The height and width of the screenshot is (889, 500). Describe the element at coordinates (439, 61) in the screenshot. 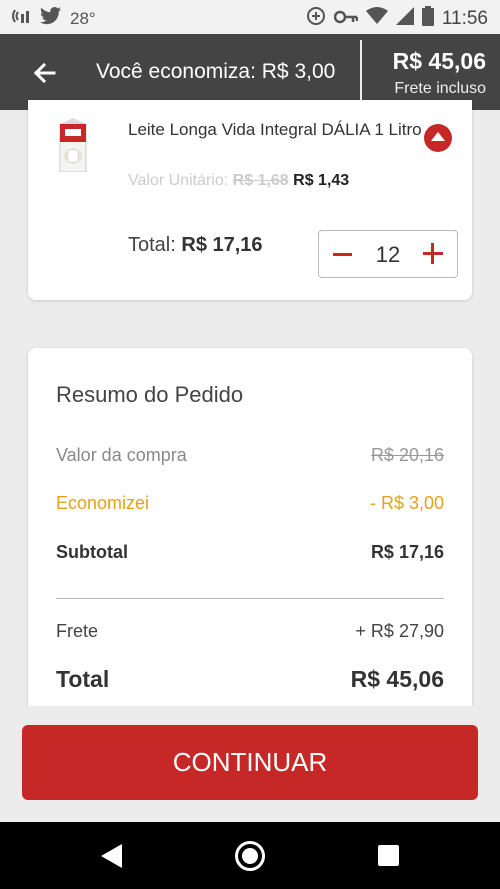

I see `header-total-price: R$ 45,06` at that location.